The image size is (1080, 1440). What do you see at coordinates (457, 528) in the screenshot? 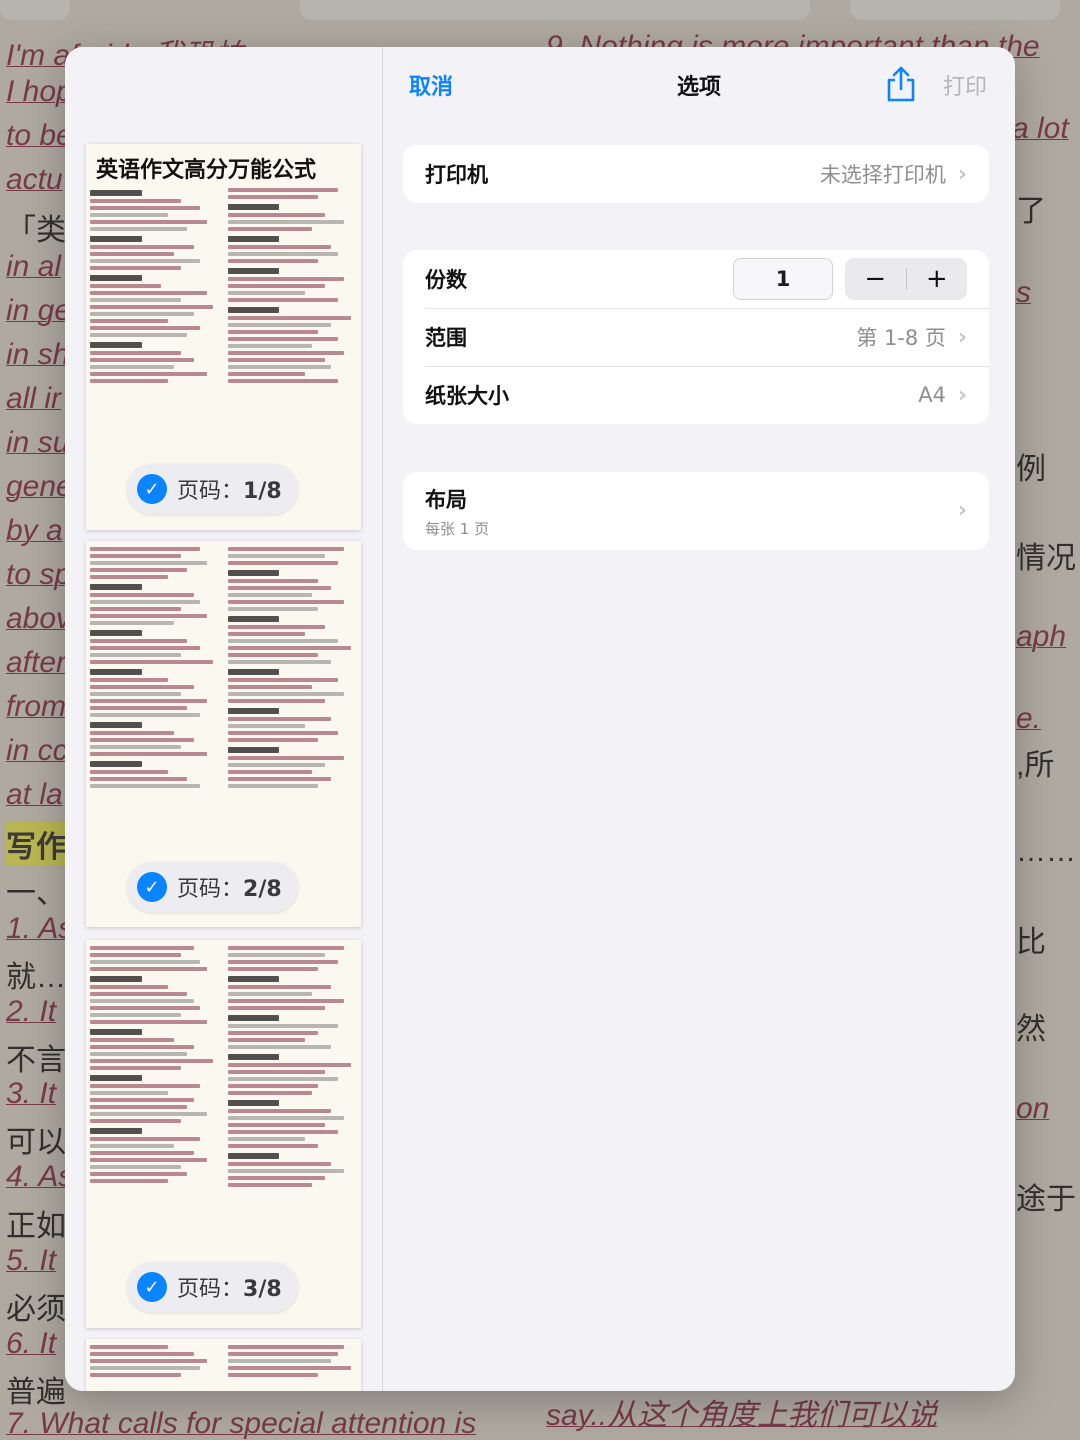
I see `layout-subtitle: 每张 1 页` at bounding box center [457, 528].